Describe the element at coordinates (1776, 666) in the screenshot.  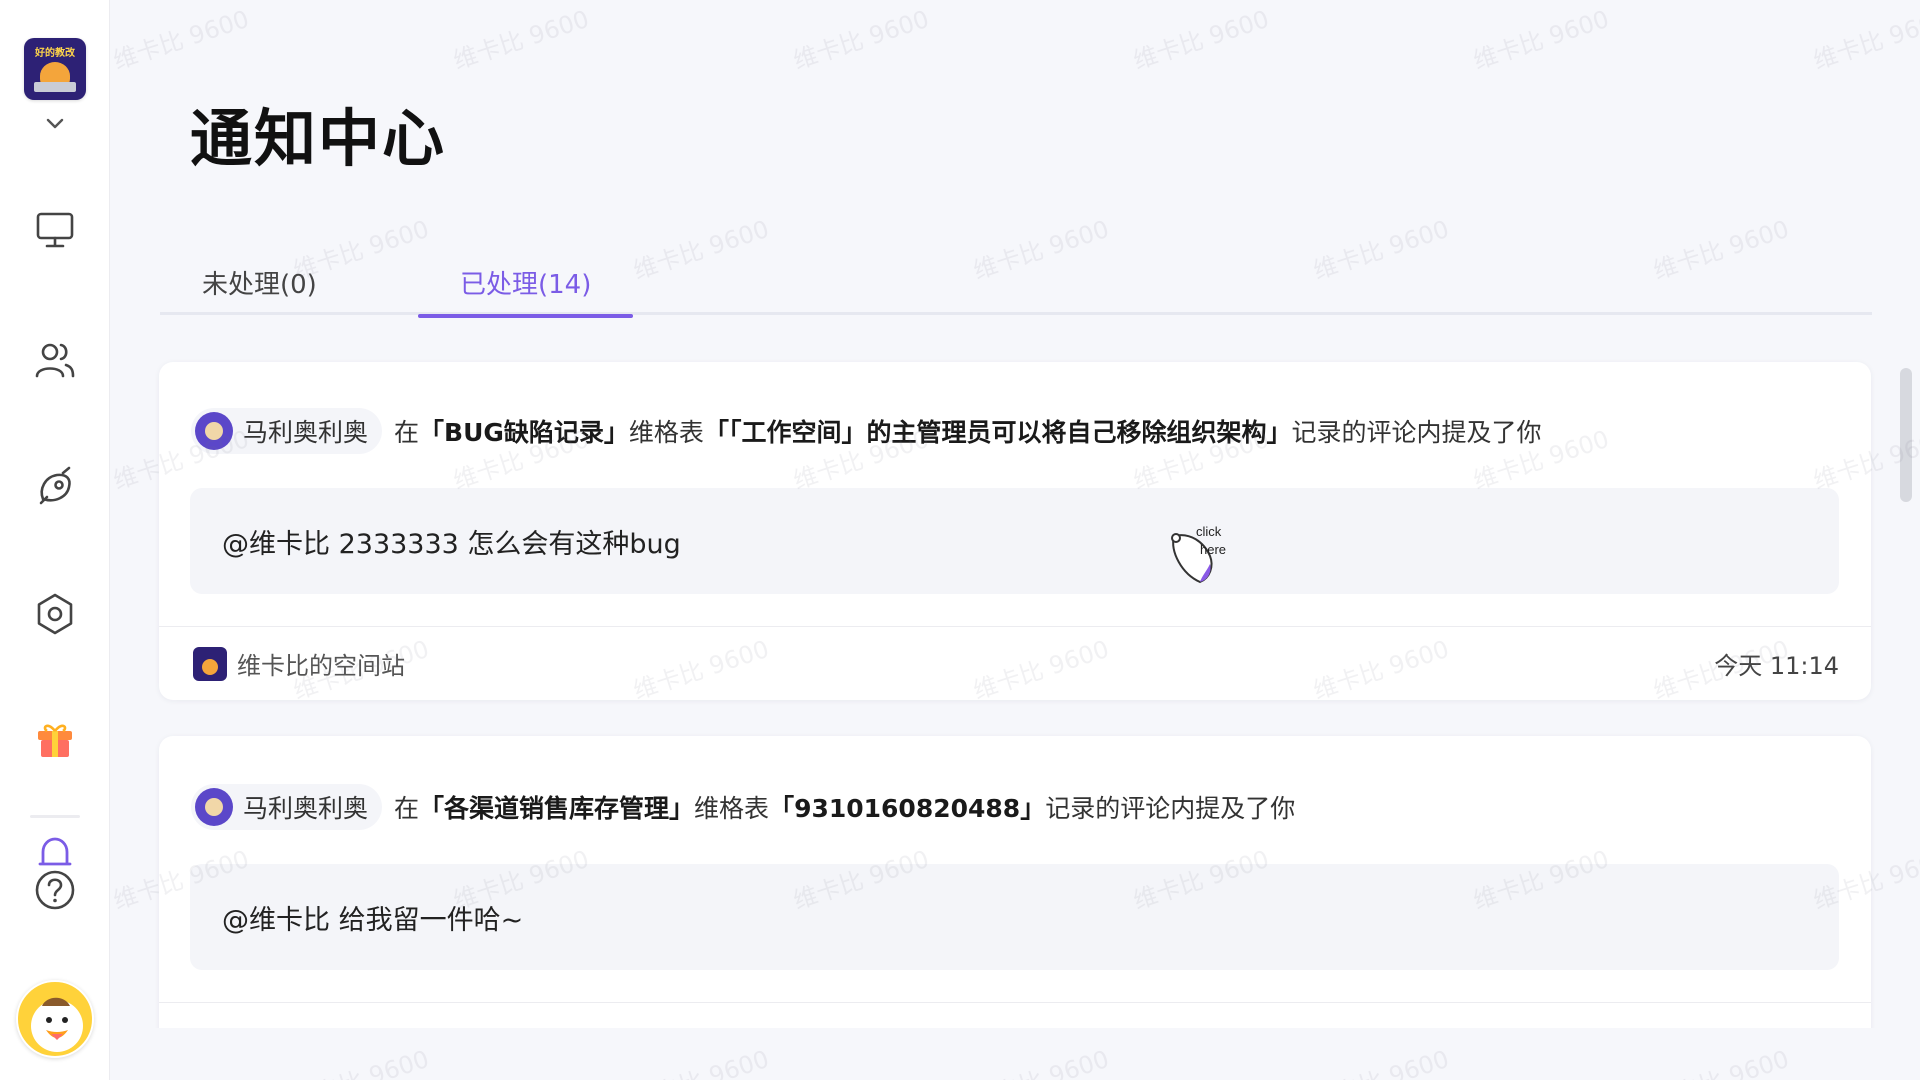
I see `notification-time: 今天 11:14` at that location.